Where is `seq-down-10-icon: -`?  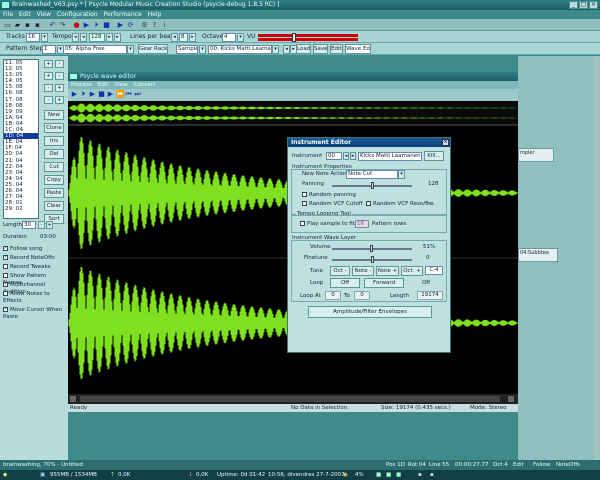 seq-down-10-icon: - is located at coordinates (59, 76).